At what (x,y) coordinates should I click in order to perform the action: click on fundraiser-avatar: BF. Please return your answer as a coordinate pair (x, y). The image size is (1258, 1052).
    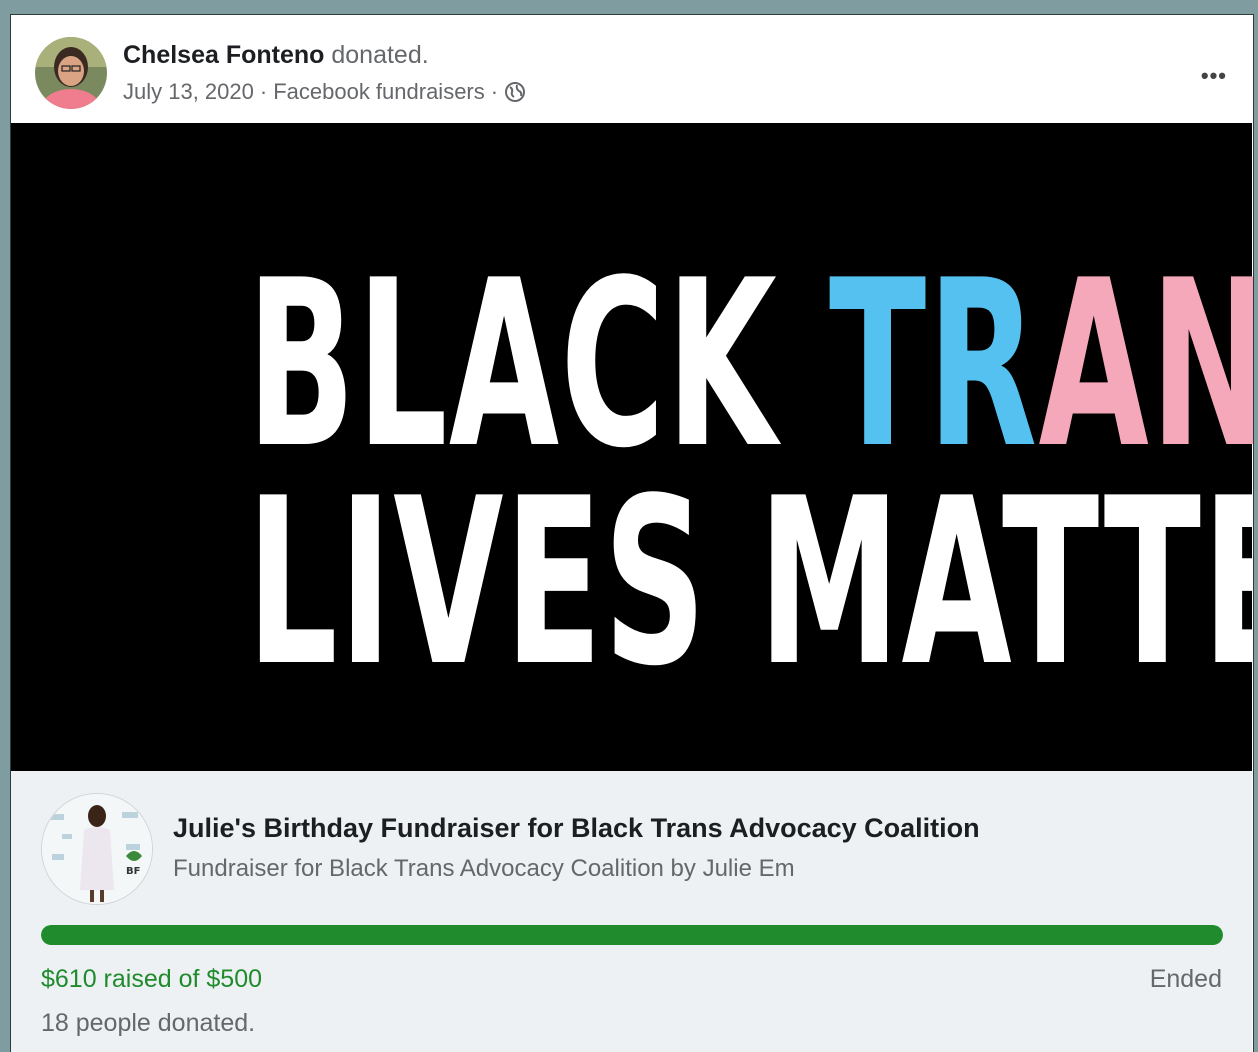
    Looking at the image, I should click on (97, 849).